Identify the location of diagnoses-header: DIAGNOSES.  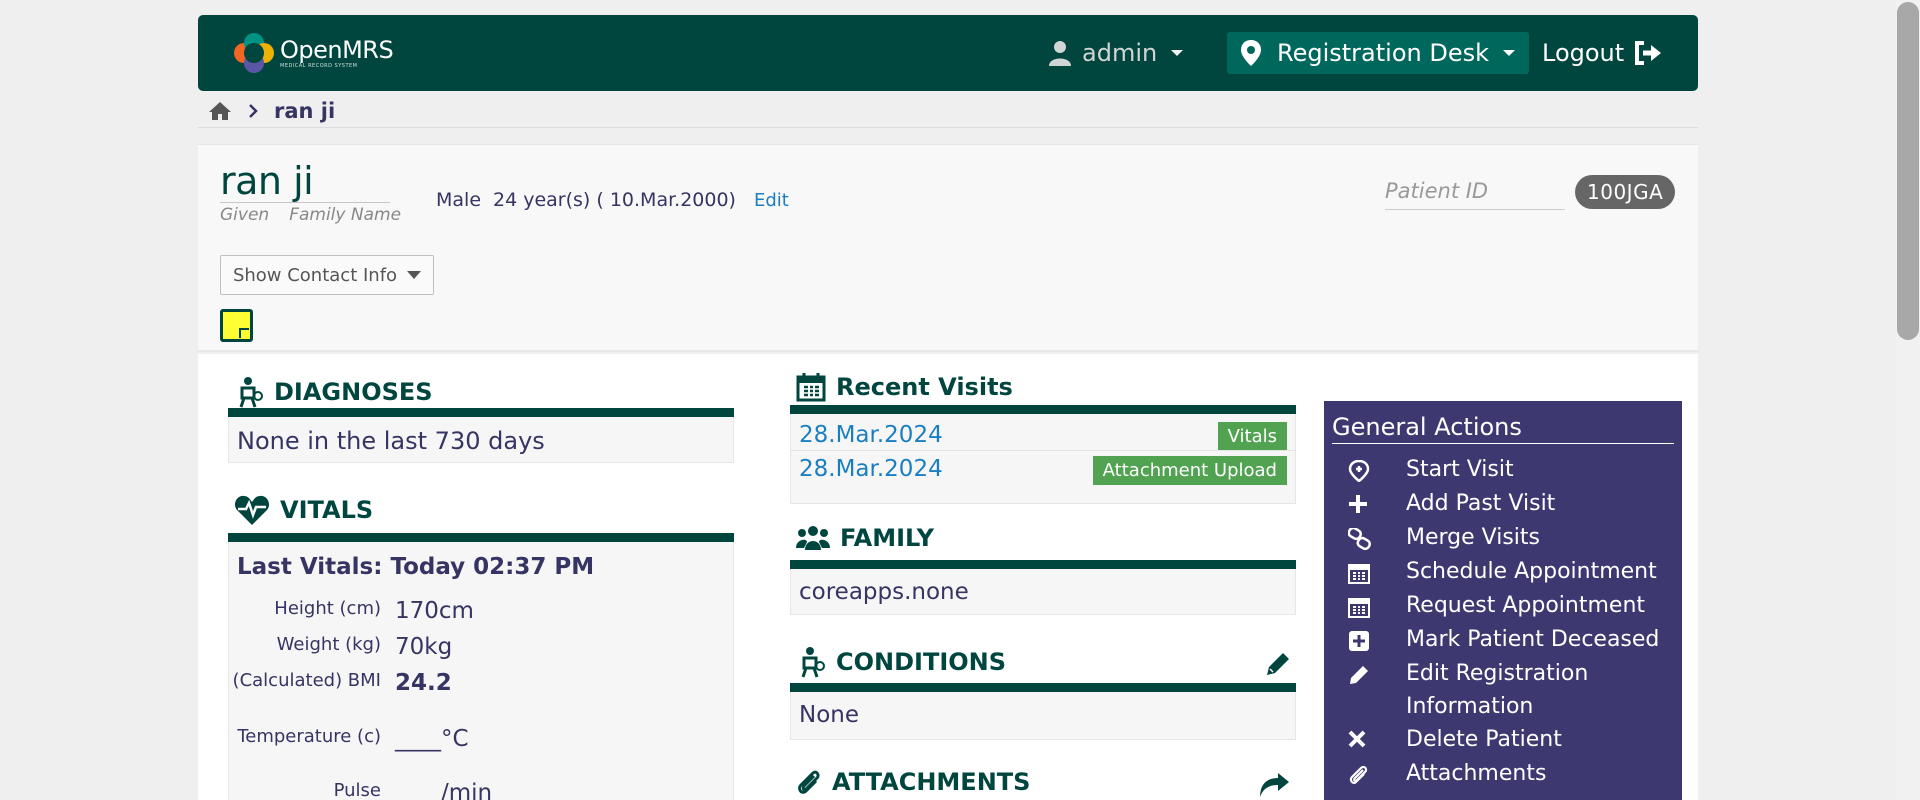
(333, 392).